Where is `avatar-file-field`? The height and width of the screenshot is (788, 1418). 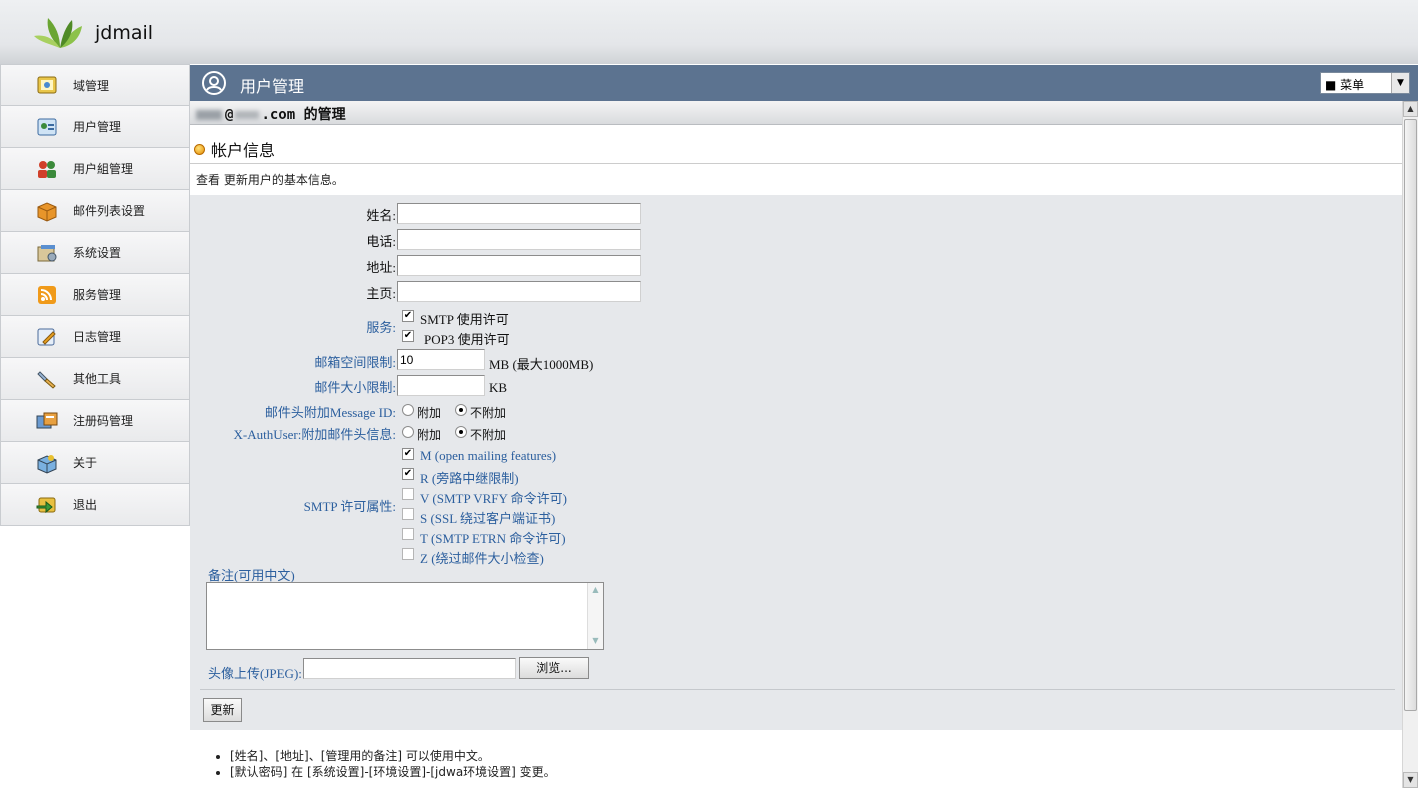
avatar-file-field is located at coordinates (409, 668).